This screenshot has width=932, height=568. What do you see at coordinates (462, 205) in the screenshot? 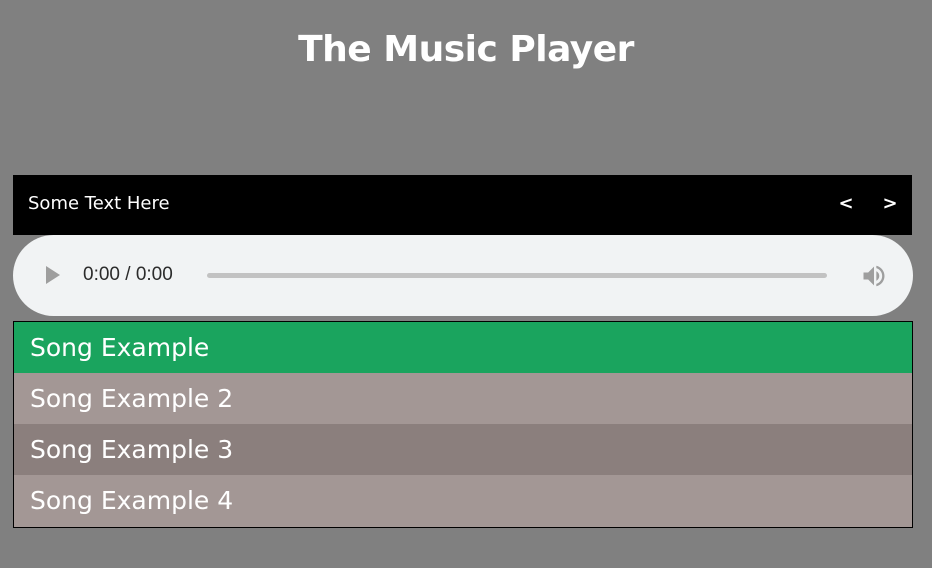
I see `header-bar: Some Text Here < >` at bounding box center [462, 205].